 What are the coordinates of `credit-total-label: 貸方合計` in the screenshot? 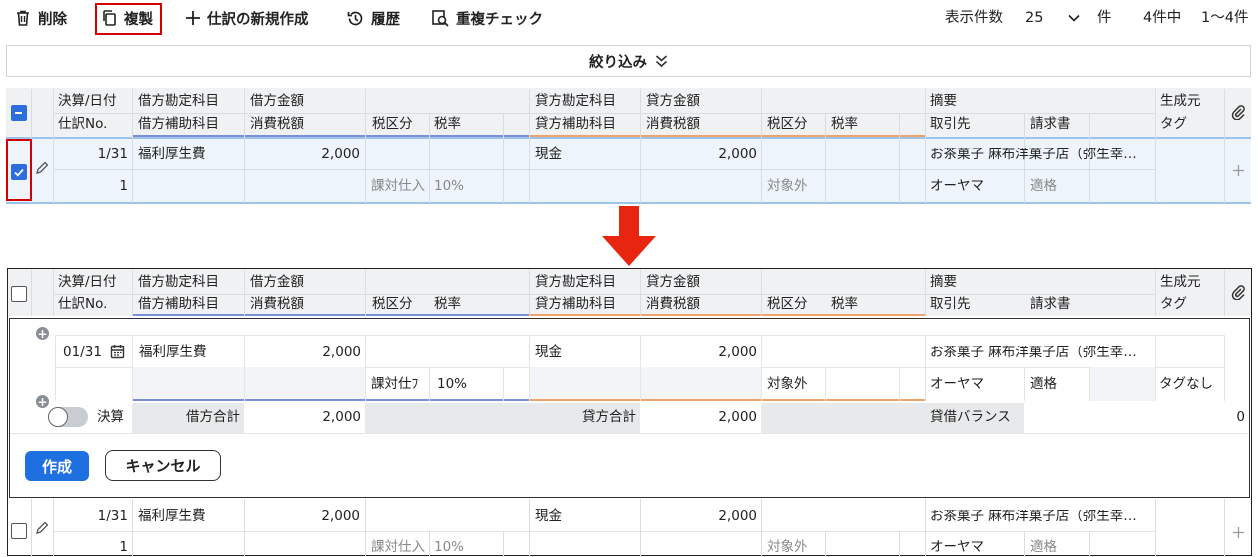 It's located at (609, 417).